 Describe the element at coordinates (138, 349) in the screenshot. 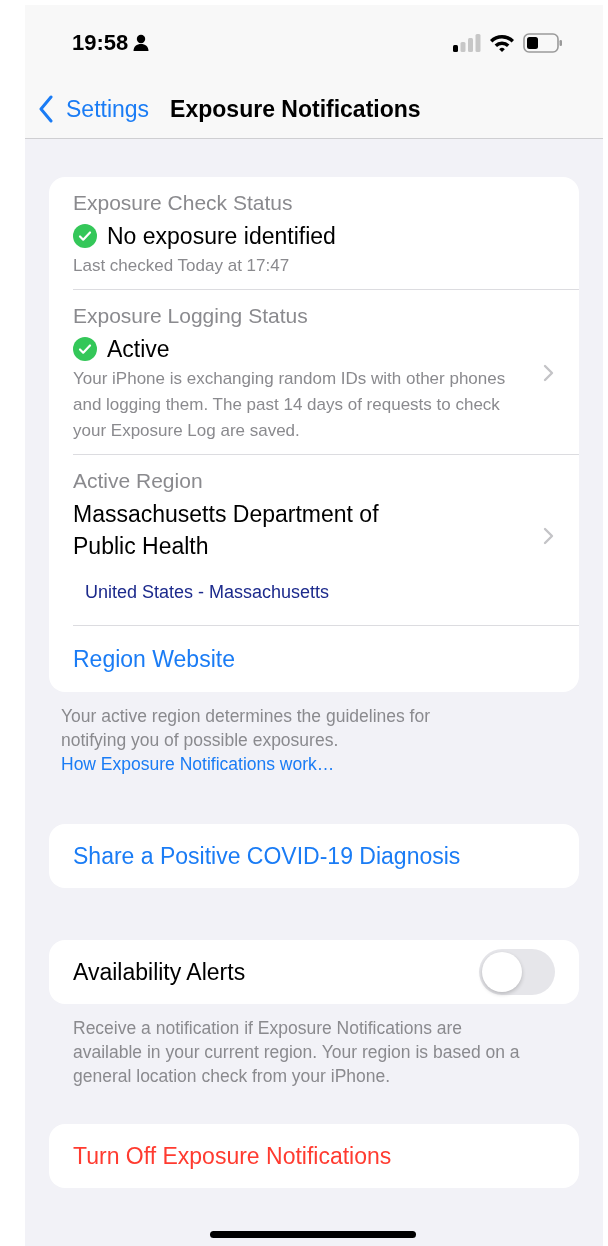

I see `status-value: Active` at that location.